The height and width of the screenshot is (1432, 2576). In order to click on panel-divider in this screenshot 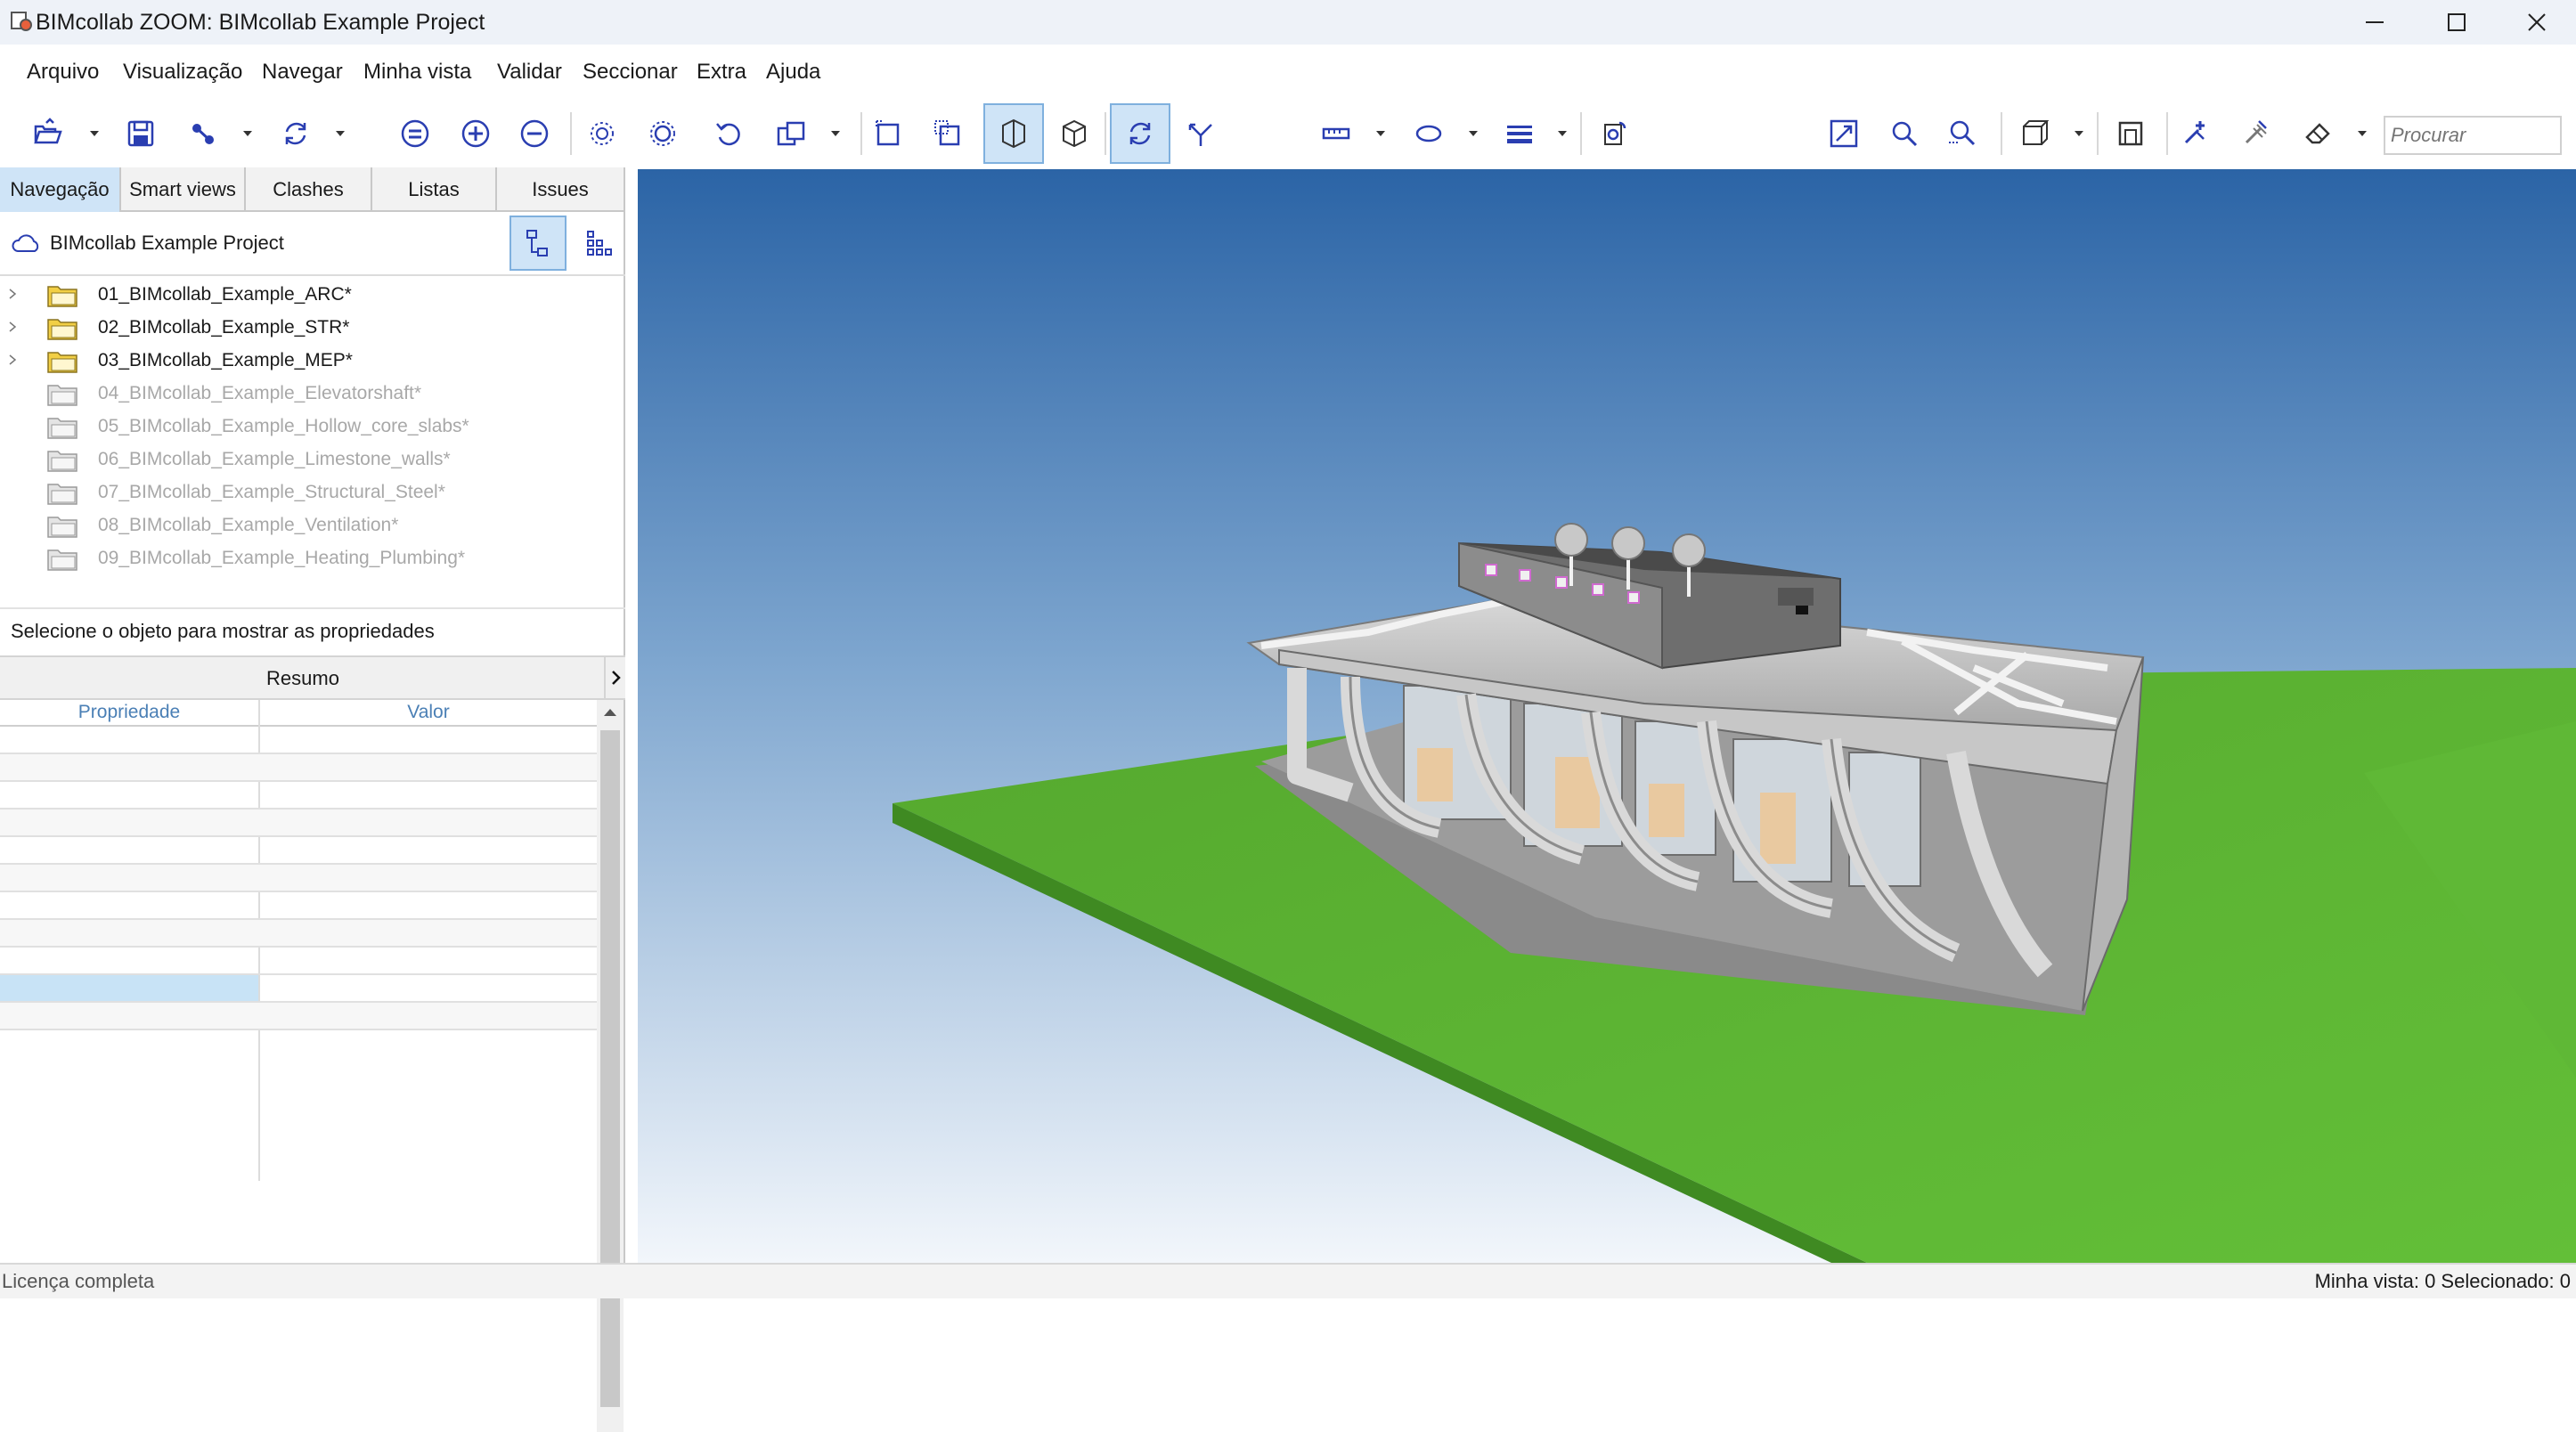, I will do `click(313, 608)`.